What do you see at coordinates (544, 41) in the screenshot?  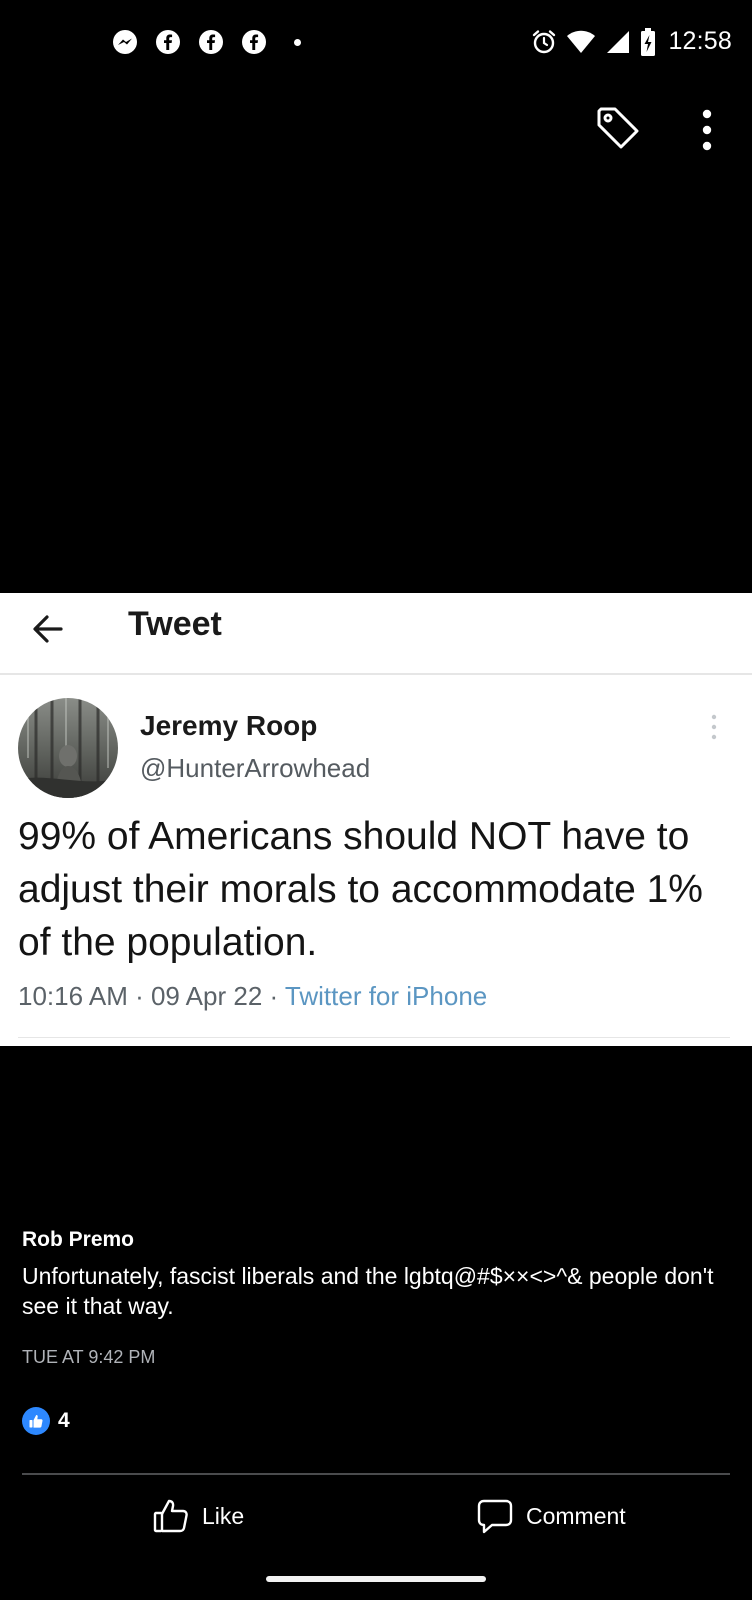 I see `alarm-icon` at bounding box center [544, 41].